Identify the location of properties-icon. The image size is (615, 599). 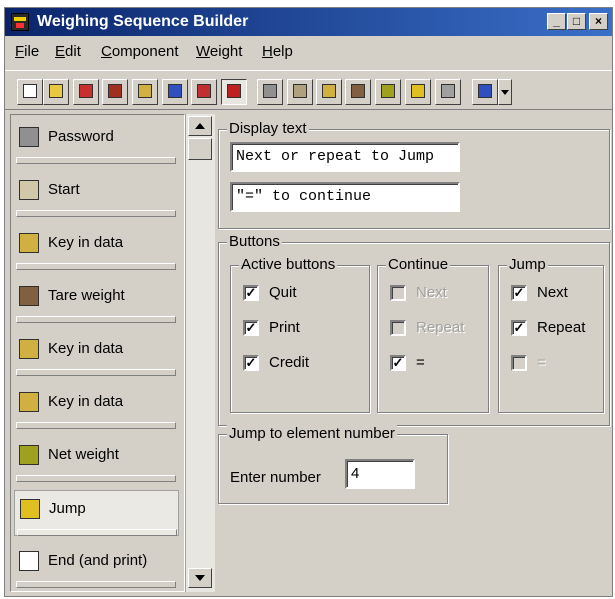
(145, 91).